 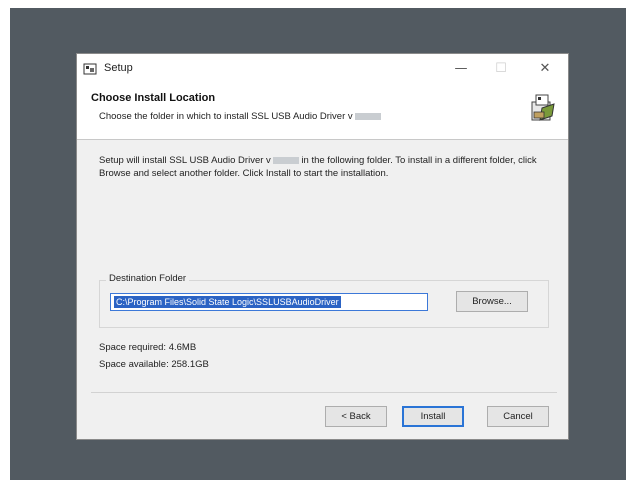 What do you see at coordinates (324, 392) in the screenshot?
I see `footer-divider` at bounding box center [324, 392].